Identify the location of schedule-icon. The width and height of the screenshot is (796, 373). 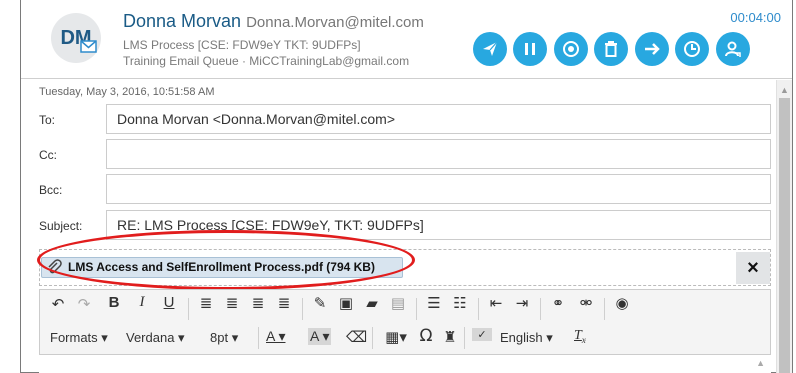
(692, 49).